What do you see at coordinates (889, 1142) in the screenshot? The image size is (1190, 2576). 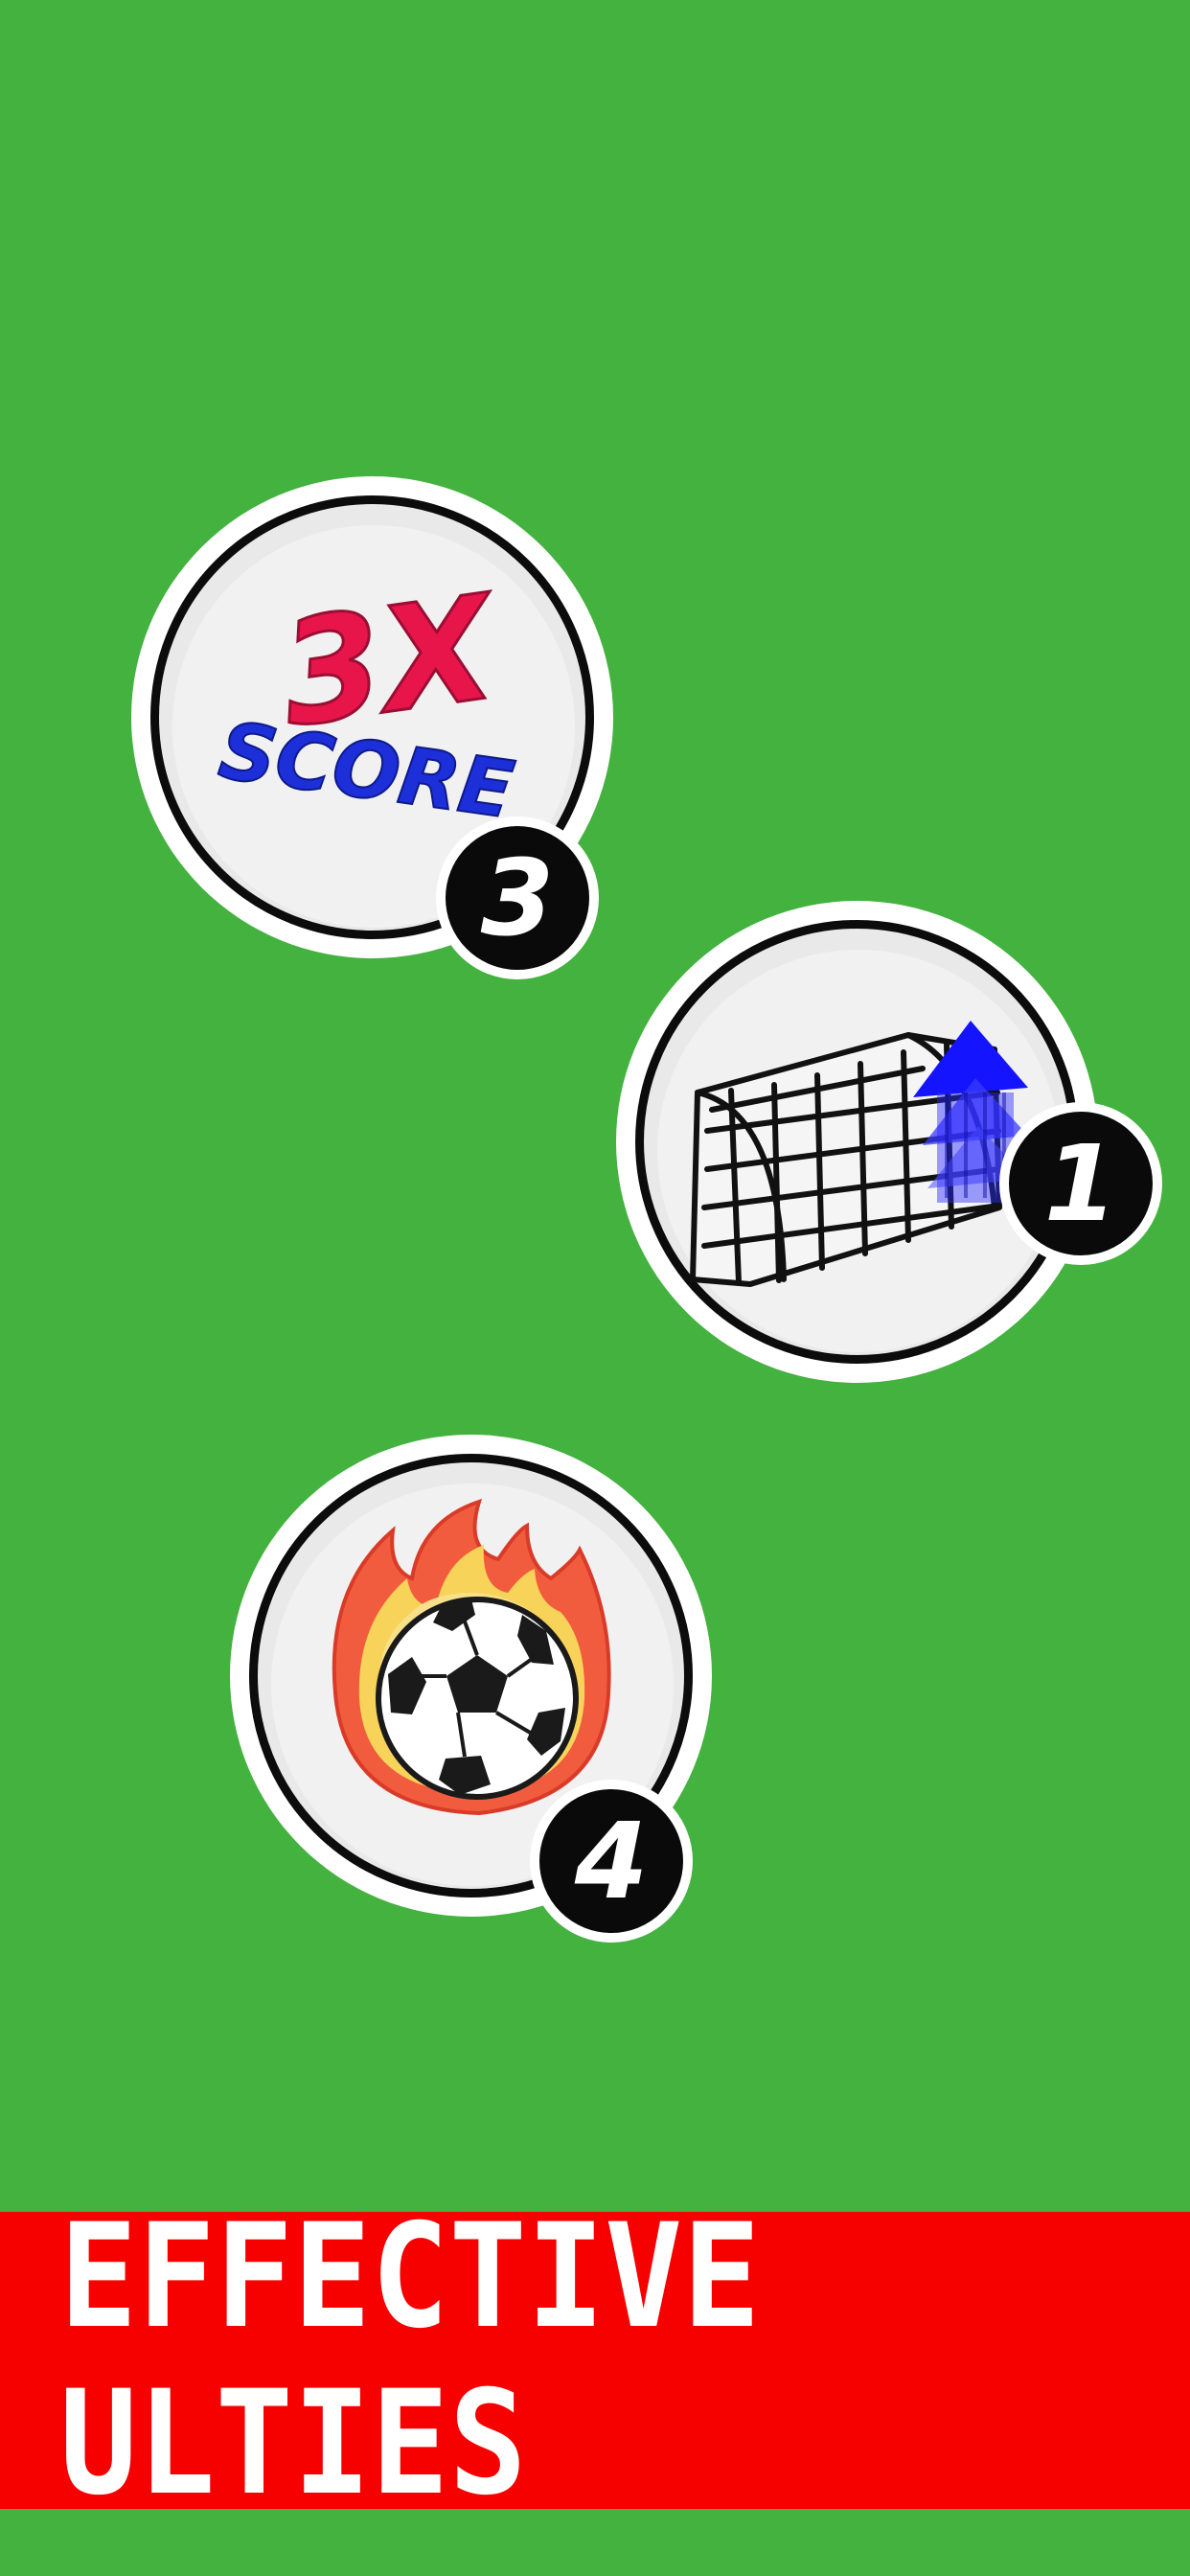 I see `ulti-goal-boost-button: 1` at bounding box center [889, 1142].